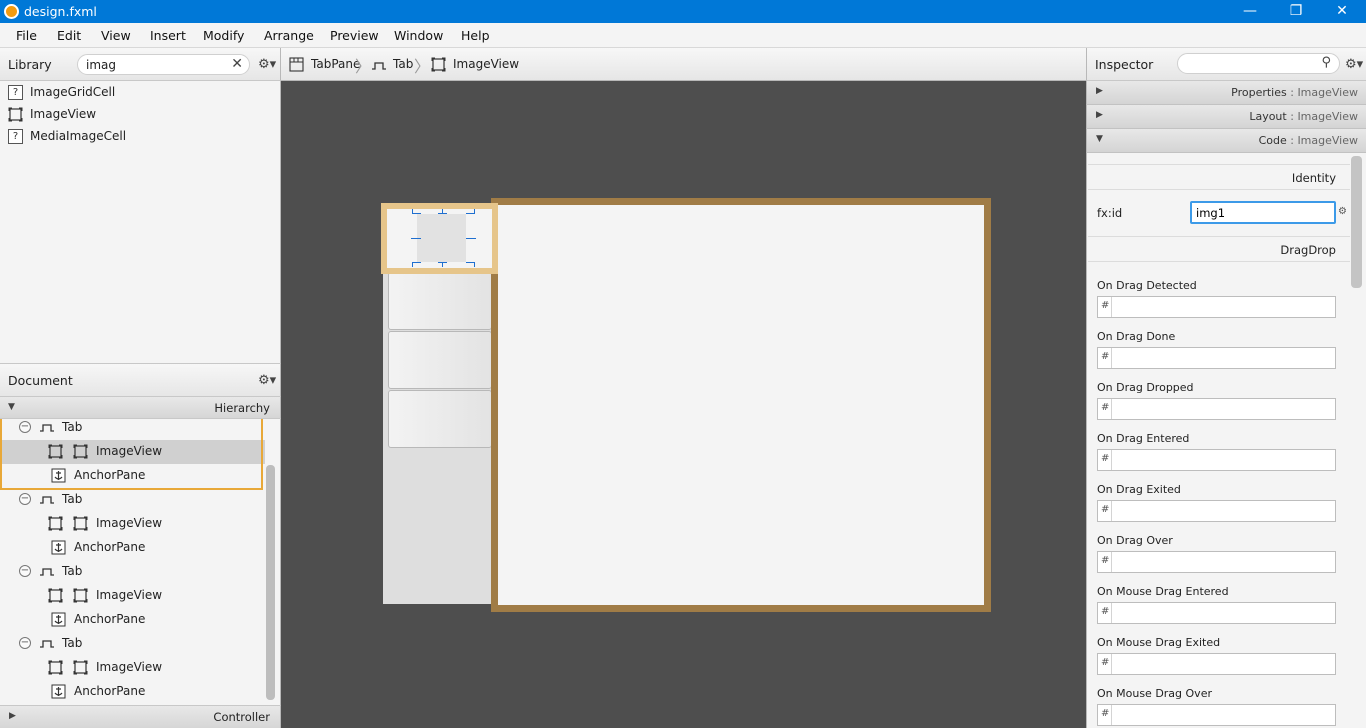 This screenshot has height=728, width=1366. What do you see at coordinates (168, 35) in the screenshot?
I see `menu-insert: Insert` at bounding box center [168, 35].